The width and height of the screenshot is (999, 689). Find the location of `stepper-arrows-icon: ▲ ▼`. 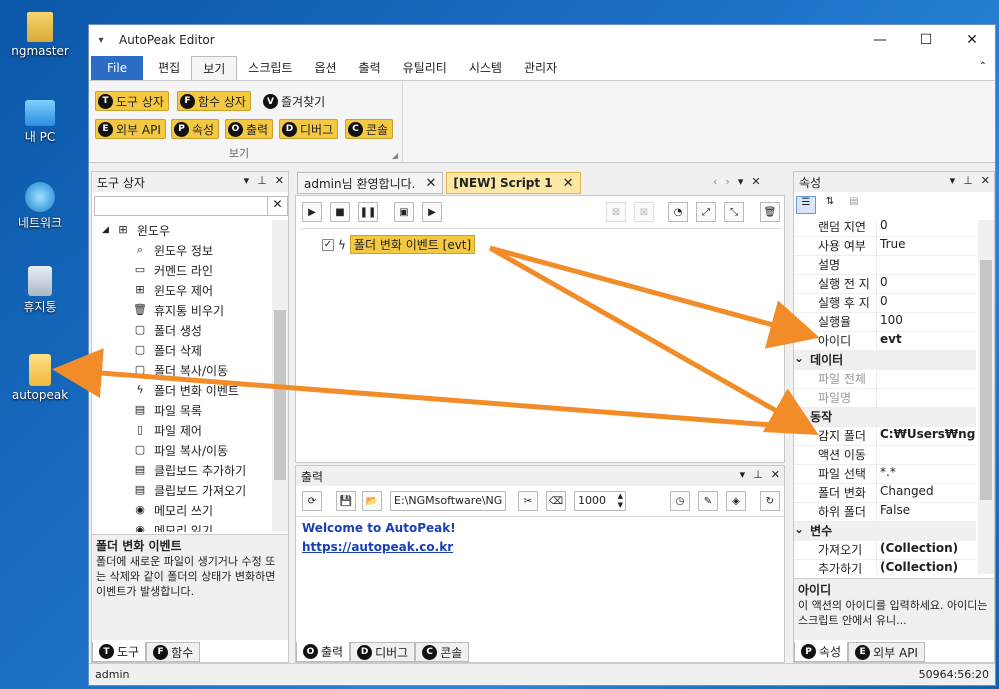

stepper-arrows-icon: ▲ ▼ is located at coordinates (620, 501).